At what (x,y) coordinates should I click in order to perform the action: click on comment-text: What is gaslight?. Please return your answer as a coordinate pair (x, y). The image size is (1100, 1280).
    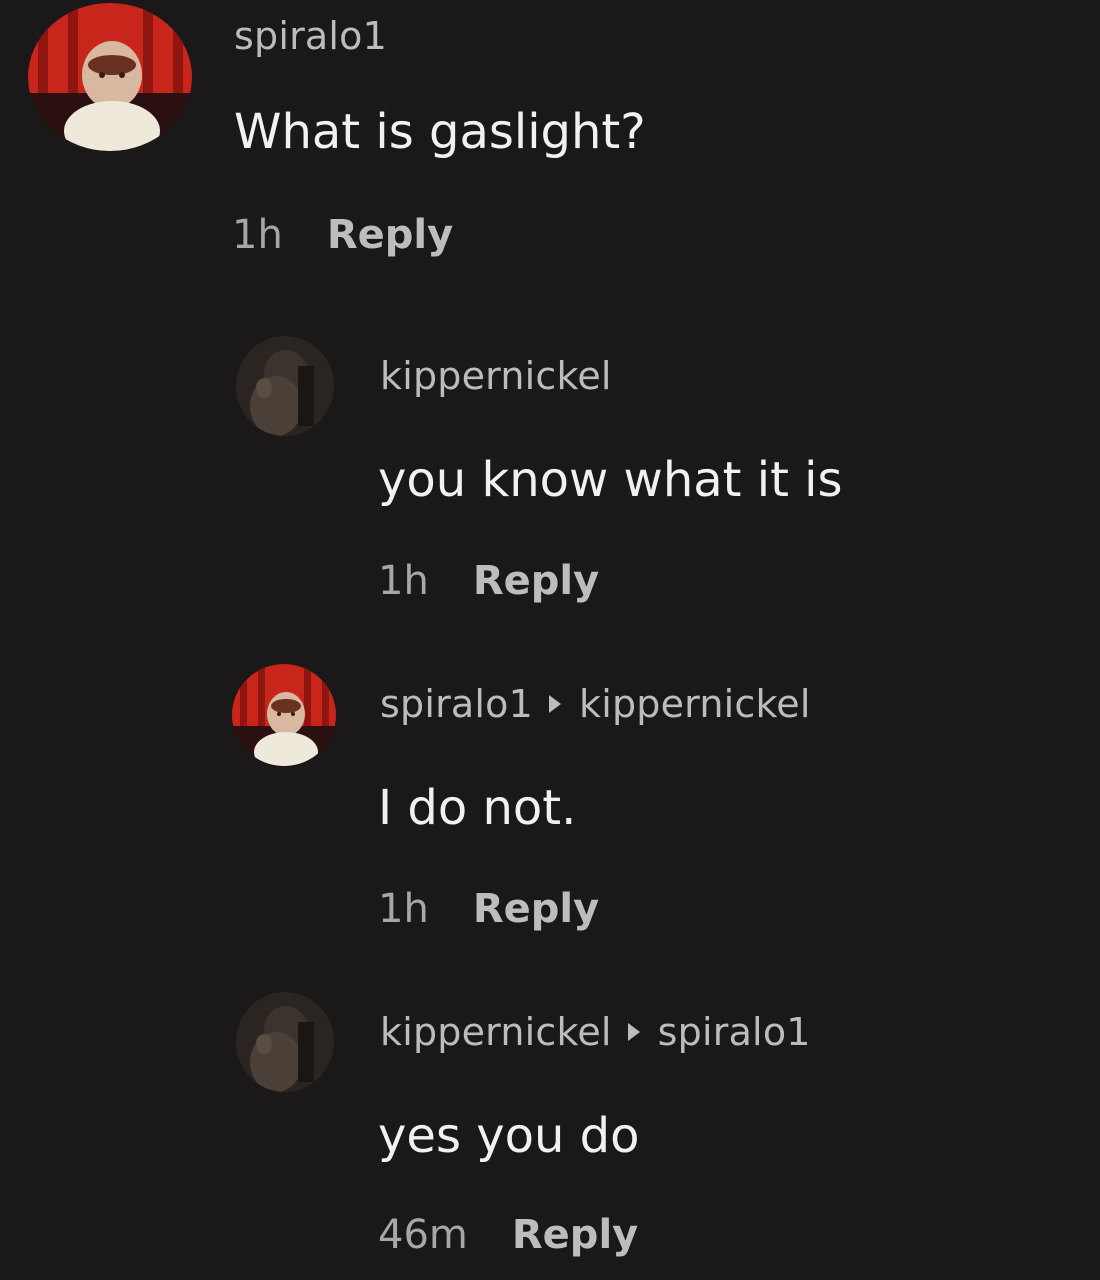
    Looking at the image, I should click on (440, 132).